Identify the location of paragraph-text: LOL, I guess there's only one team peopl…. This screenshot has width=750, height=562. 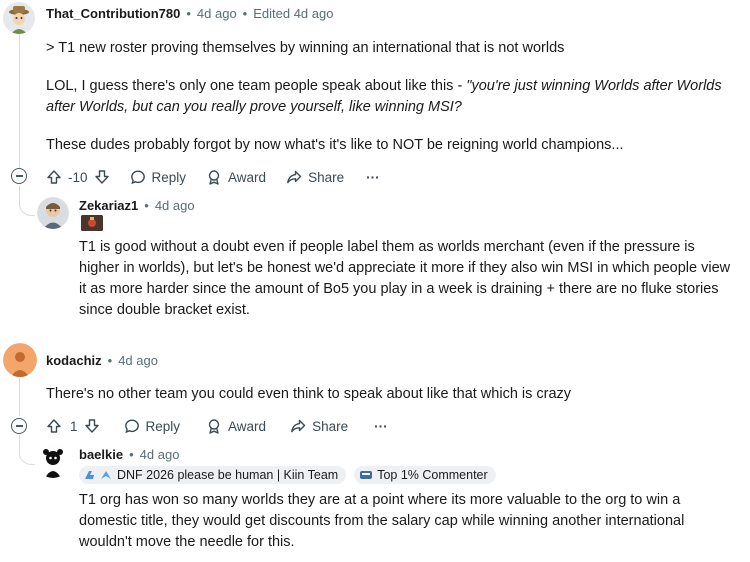
(256, 86).